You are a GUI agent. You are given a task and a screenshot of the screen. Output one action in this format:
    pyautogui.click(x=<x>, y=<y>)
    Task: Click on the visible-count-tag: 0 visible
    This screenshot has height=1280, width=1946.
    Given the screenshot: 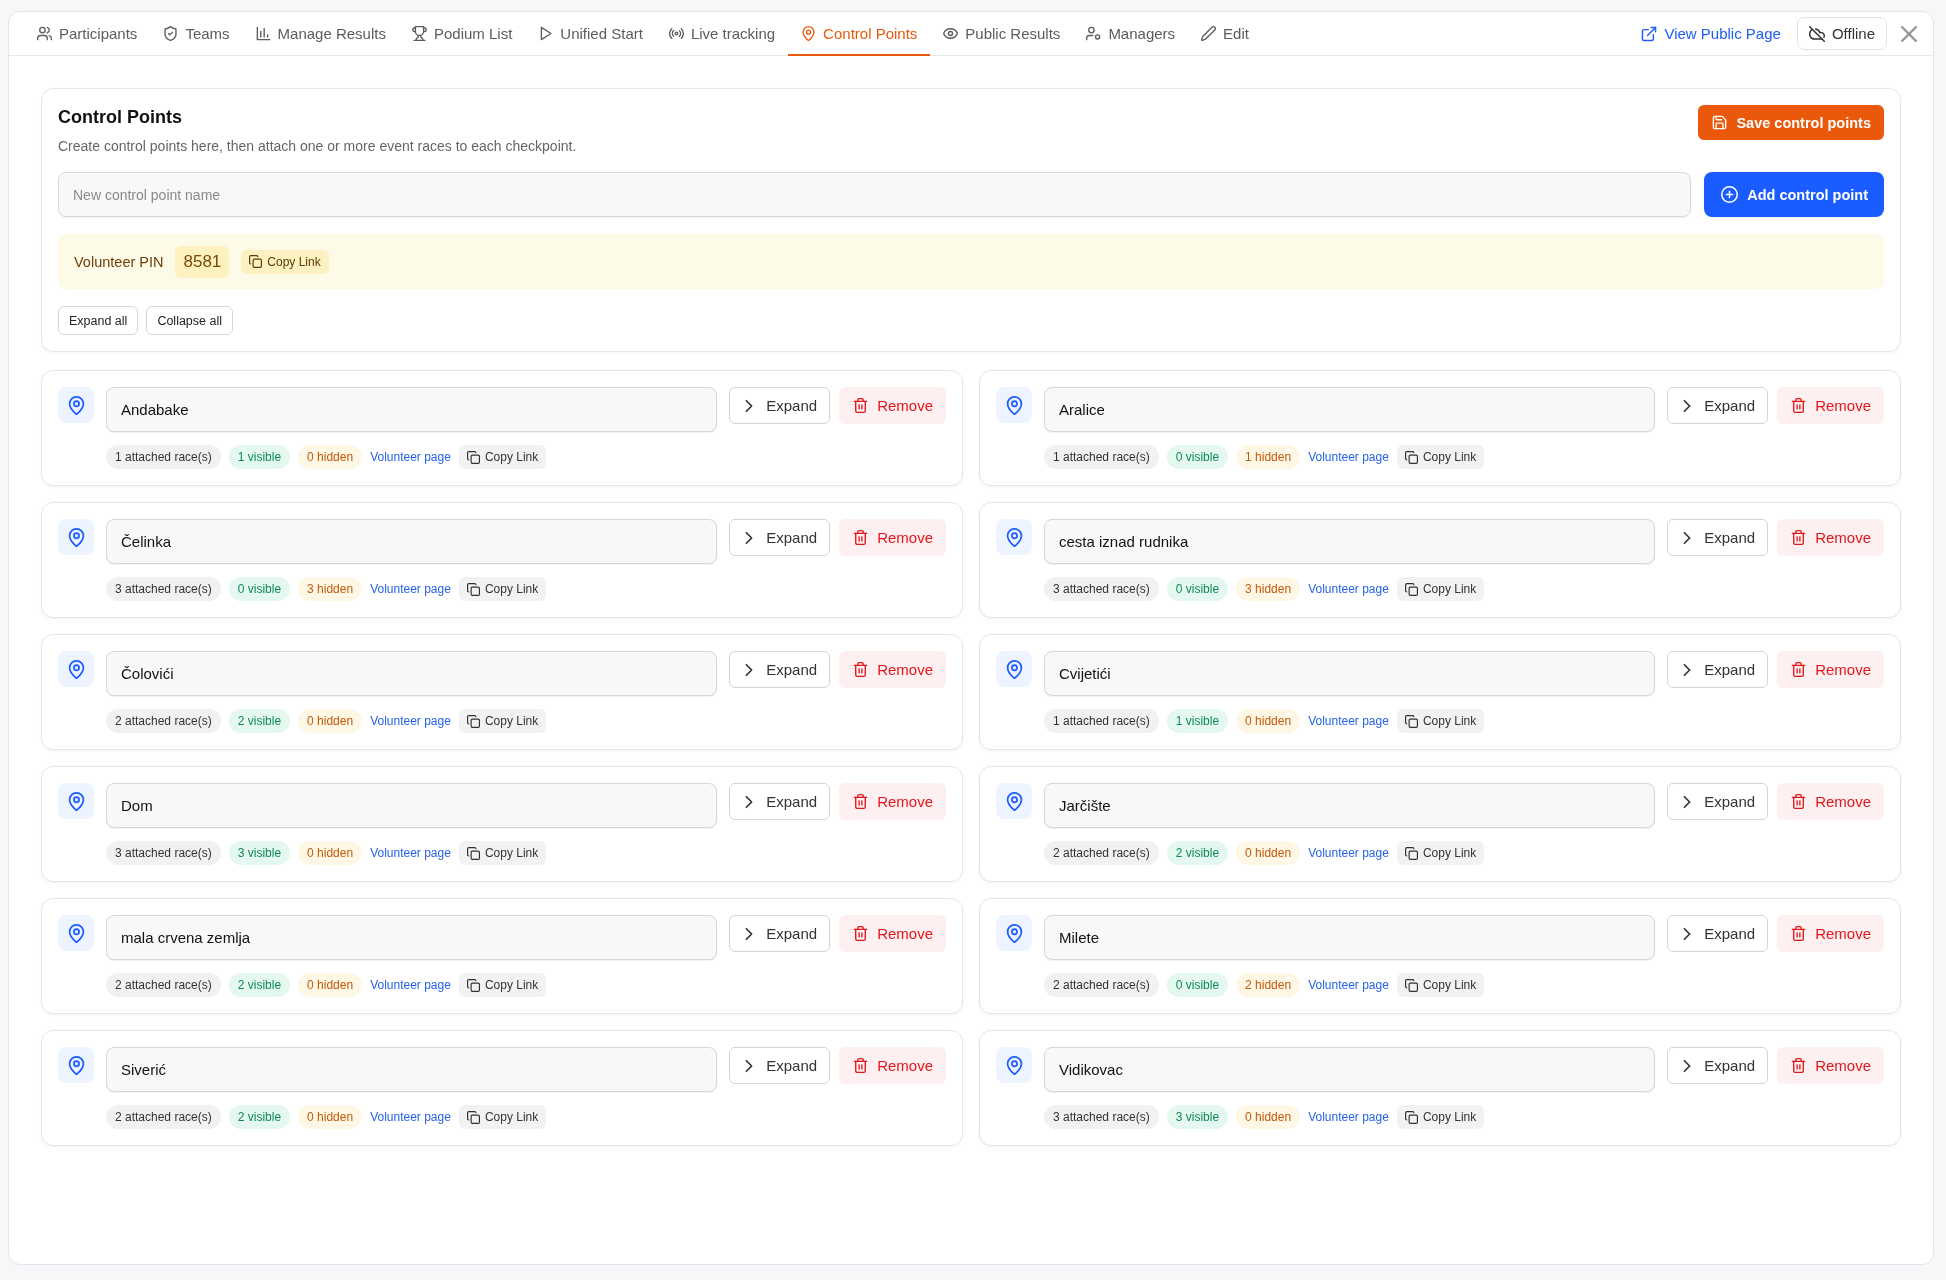 What is the action you would take?
    pyautogui.click(x=1197, y=985)
    